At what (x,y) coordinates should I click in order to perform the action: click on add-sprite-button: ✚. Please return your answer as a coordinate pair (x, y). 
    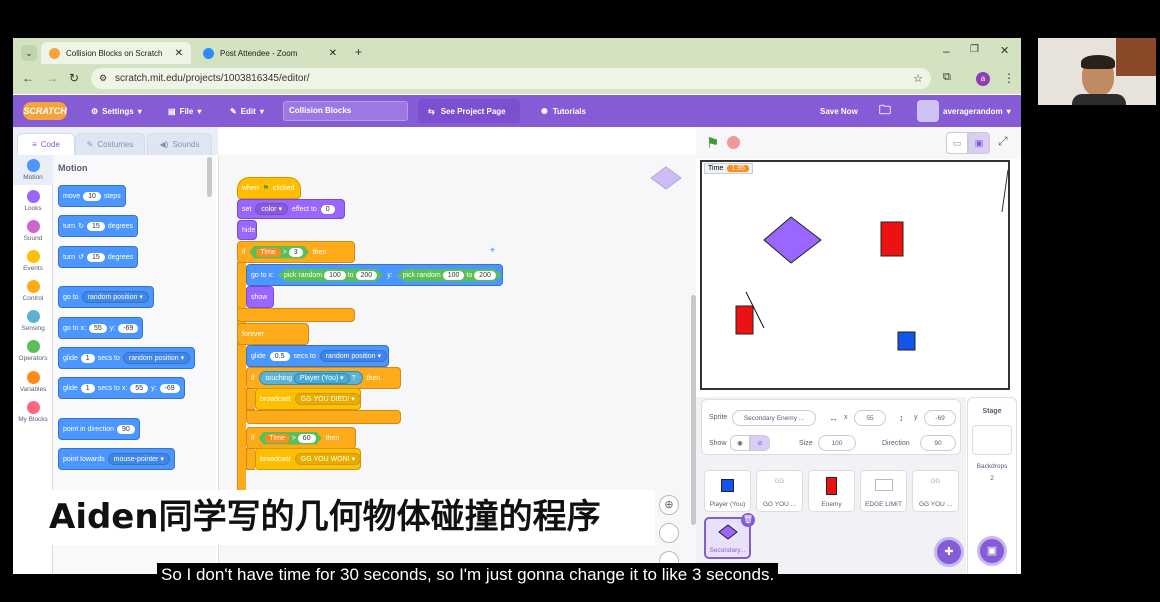
    Looking at the image, I should click on (949, 552).